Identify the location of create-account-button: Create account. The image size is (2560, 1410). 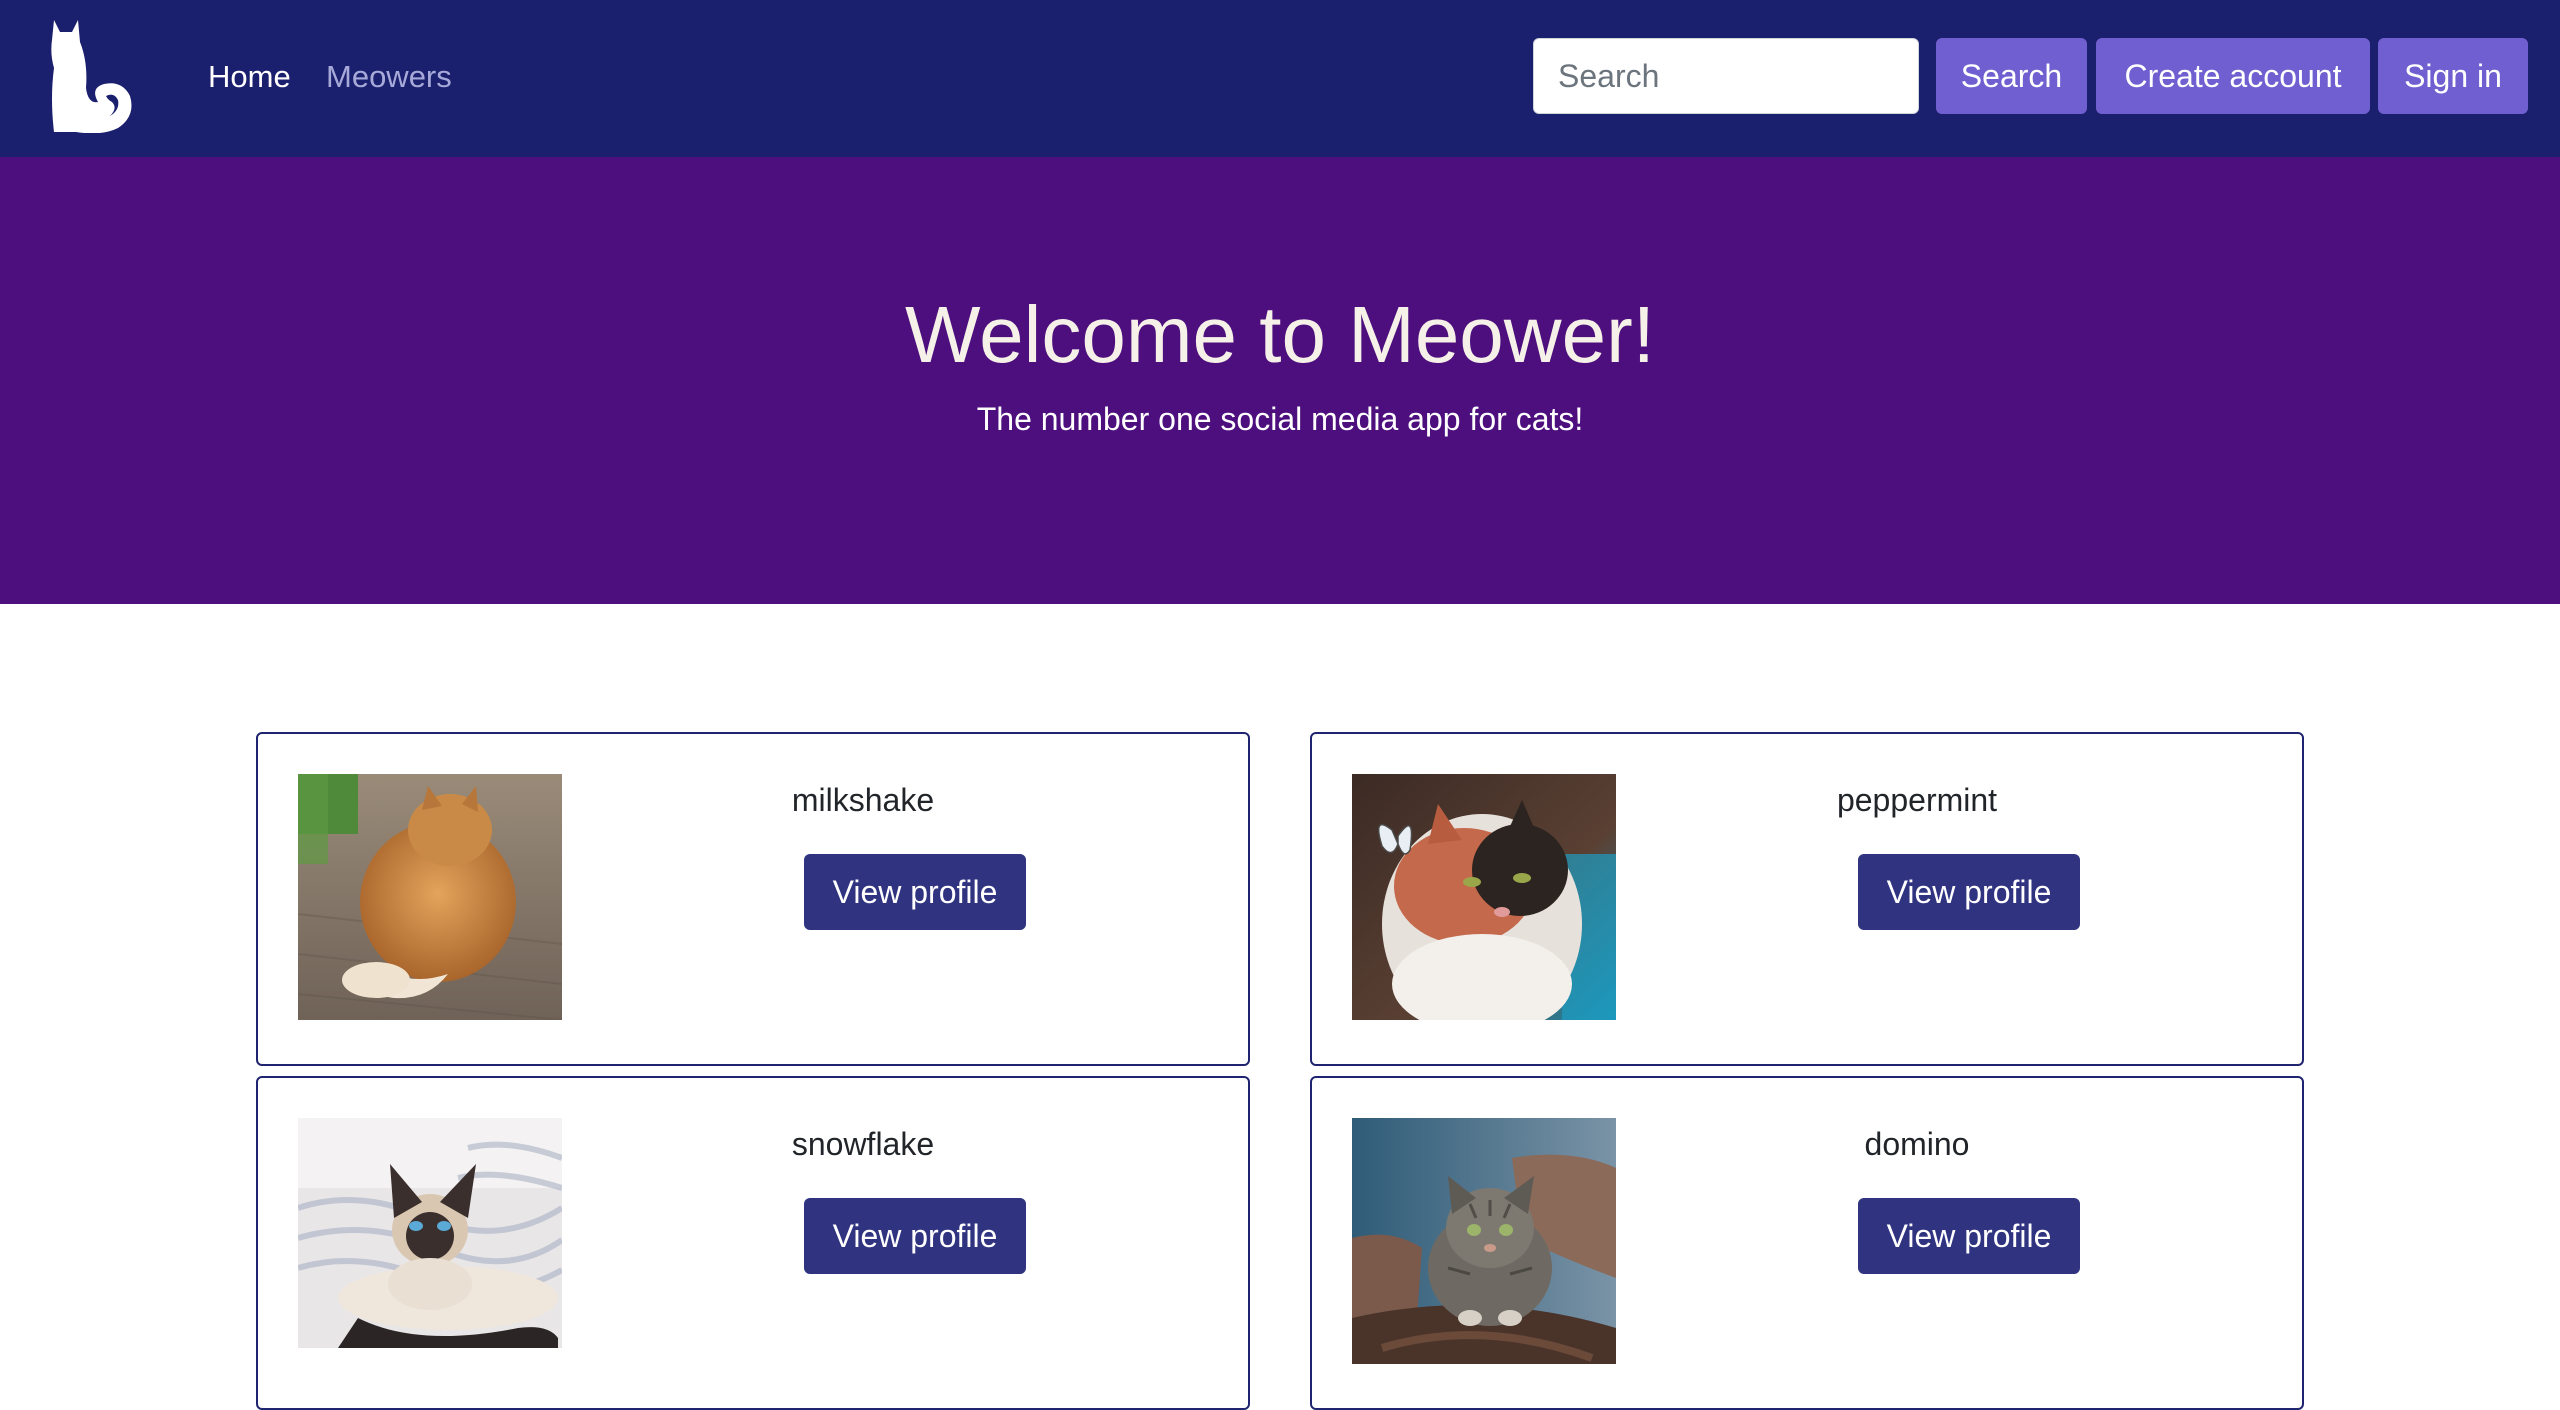
(2233, 76).